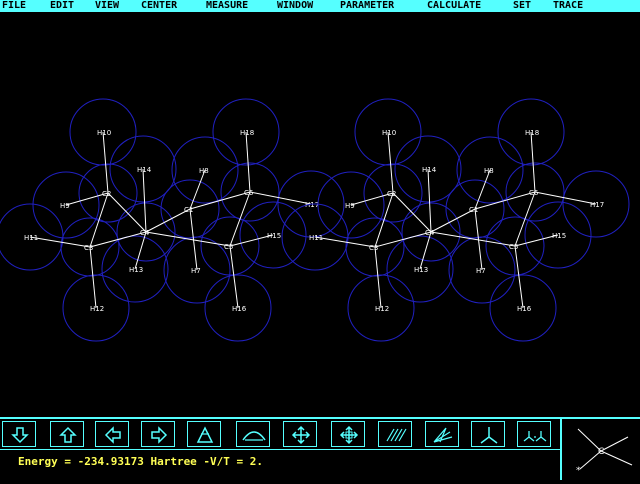 Image resolution: width=640 pixels, height=484 pixels. I want to click on atom-label-h7-left: H7, so click(196, 271).